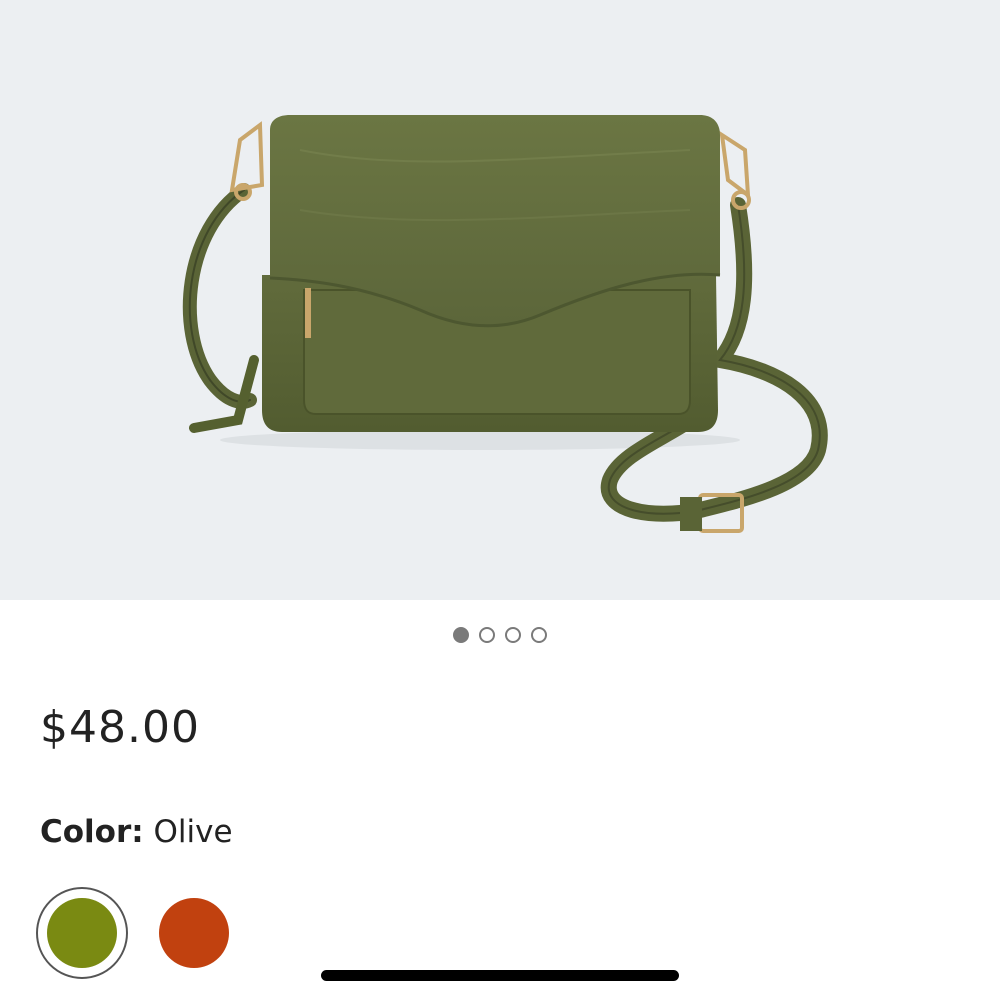 This screenshot has width=1000, height=1000. I want to click on image-pagination, so click(500, 635).